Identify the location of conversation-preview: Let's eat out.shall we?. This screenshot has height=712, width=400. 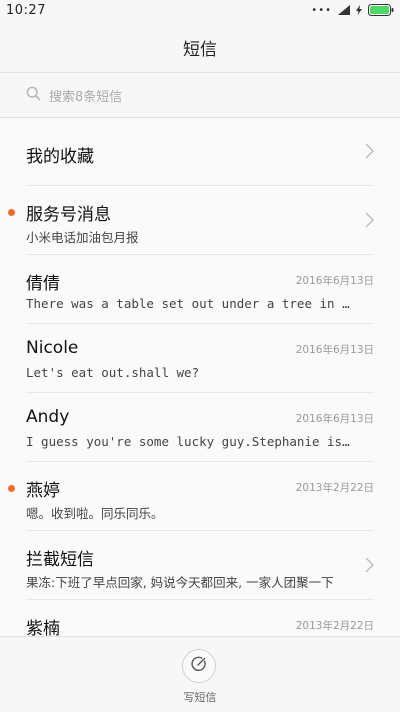
(113, 372).